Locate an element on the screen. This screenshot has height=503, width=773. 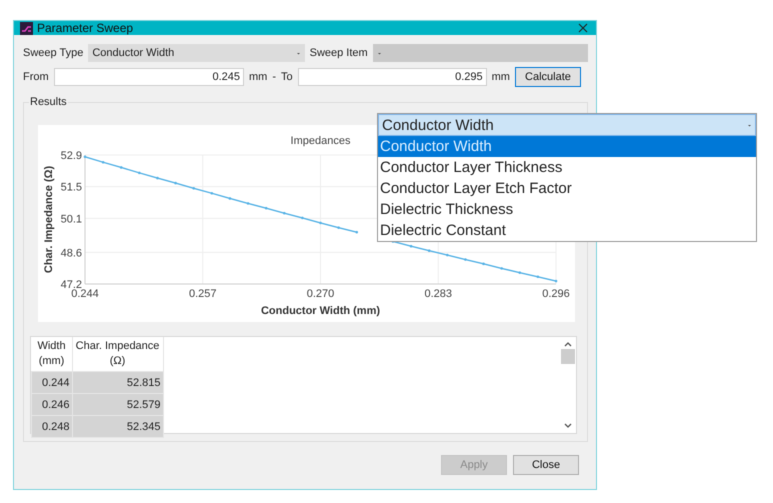
y-tick-label: 52.9 is located at coordinates (71, 156).